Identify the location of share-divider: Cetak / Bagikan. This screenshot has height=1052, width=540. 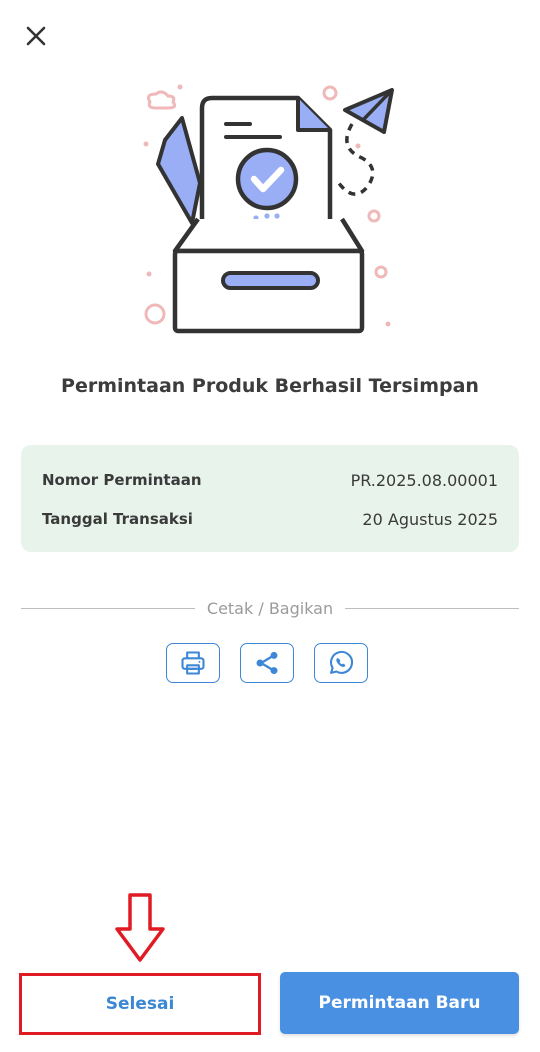
(270, 608).